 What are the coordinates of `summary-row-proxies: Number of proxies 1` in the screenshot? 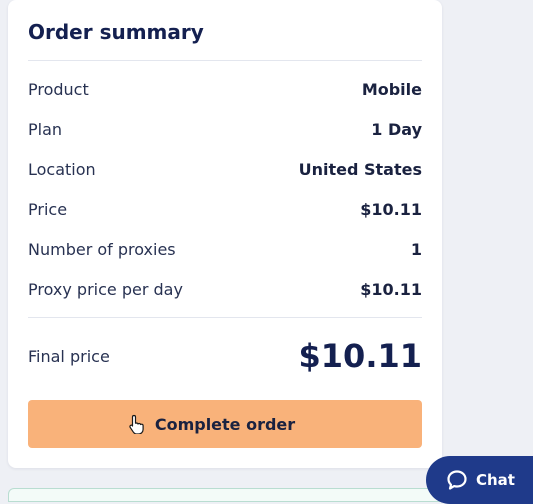 It's located at (225, 249).